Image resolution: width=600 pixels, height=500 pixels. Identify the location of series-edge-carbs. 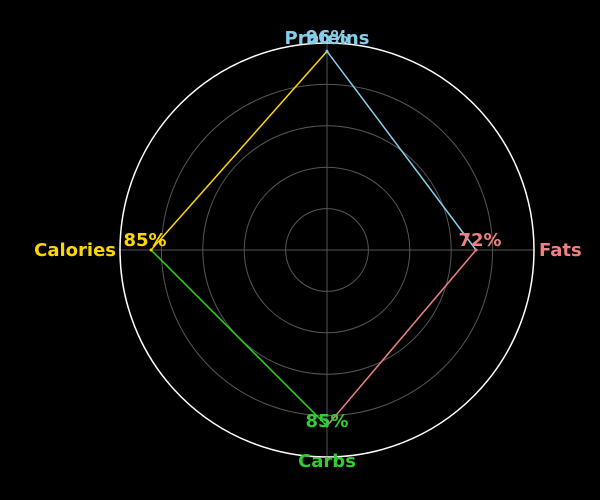
(239, 338).